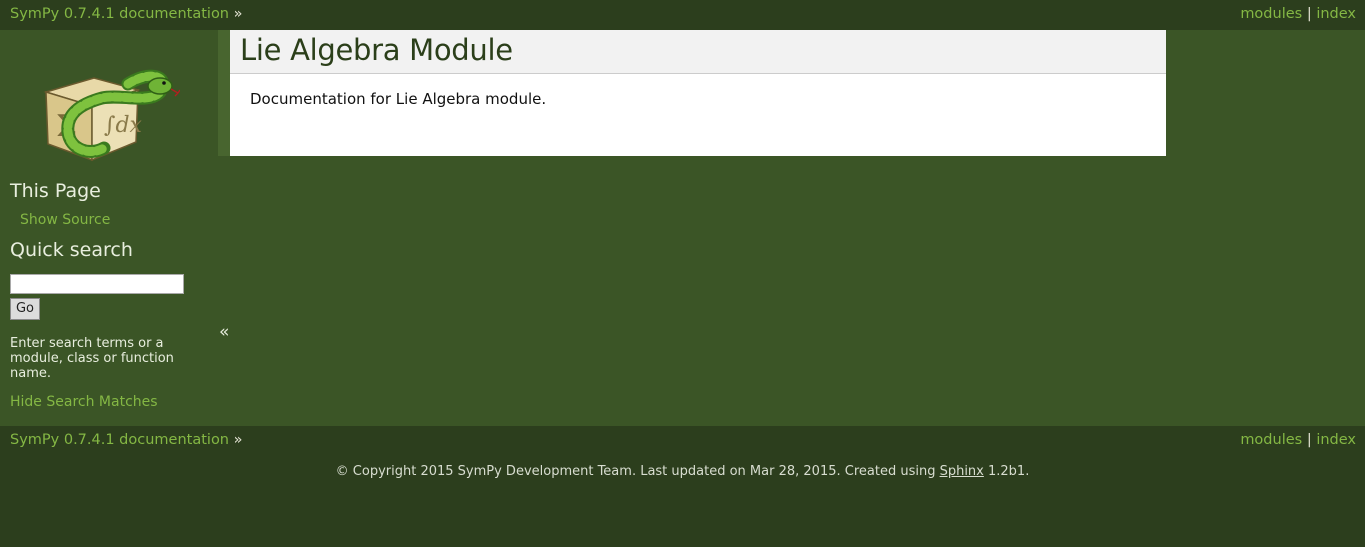  Describe the element at coordinates (398, 99) in the screenshot. I see `page-body-text: Documentation for Lie Algebra module.` at that location.